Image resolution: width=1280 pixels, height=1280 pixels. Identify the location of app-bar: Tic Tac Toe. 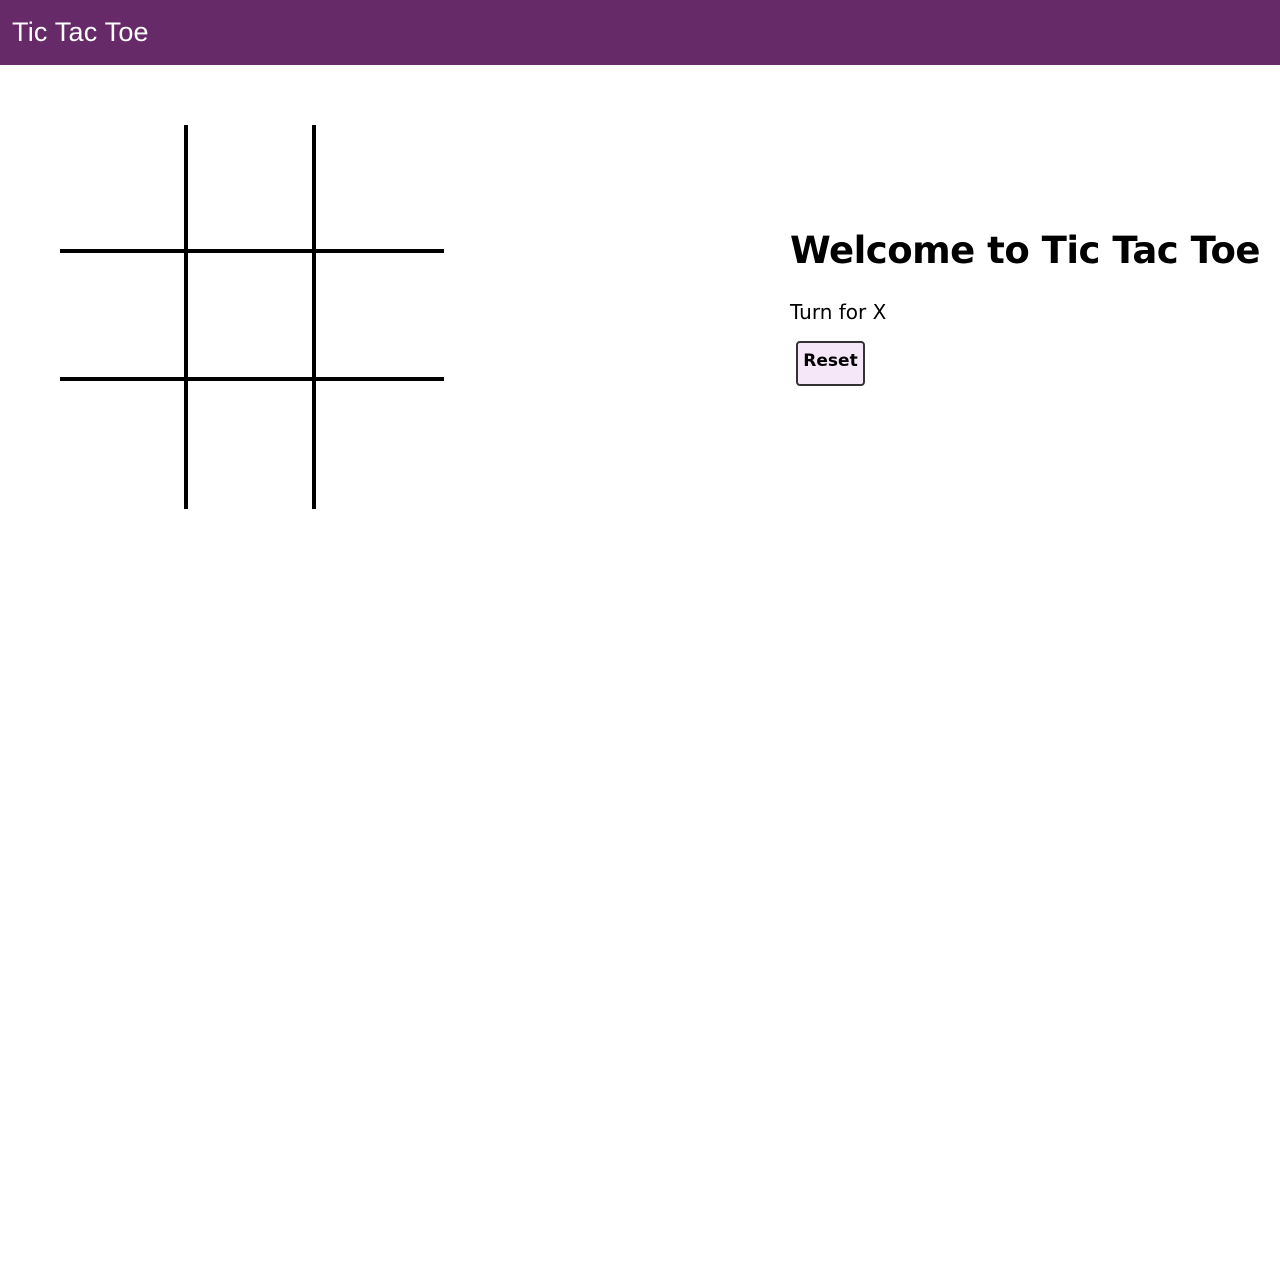
(640, 32).